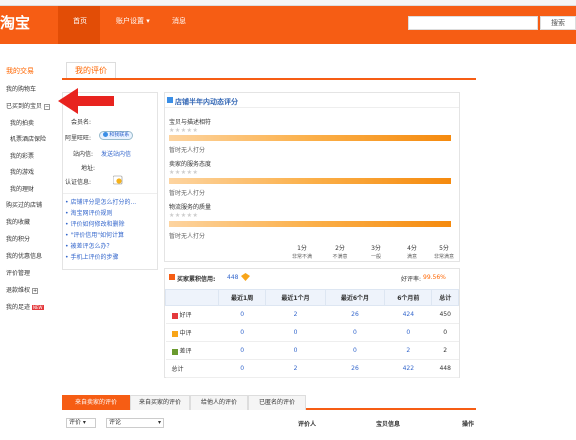 The image size is (576, 440). I want to click on sidebar-item-cart: 我的购物车, so click(21, 88).